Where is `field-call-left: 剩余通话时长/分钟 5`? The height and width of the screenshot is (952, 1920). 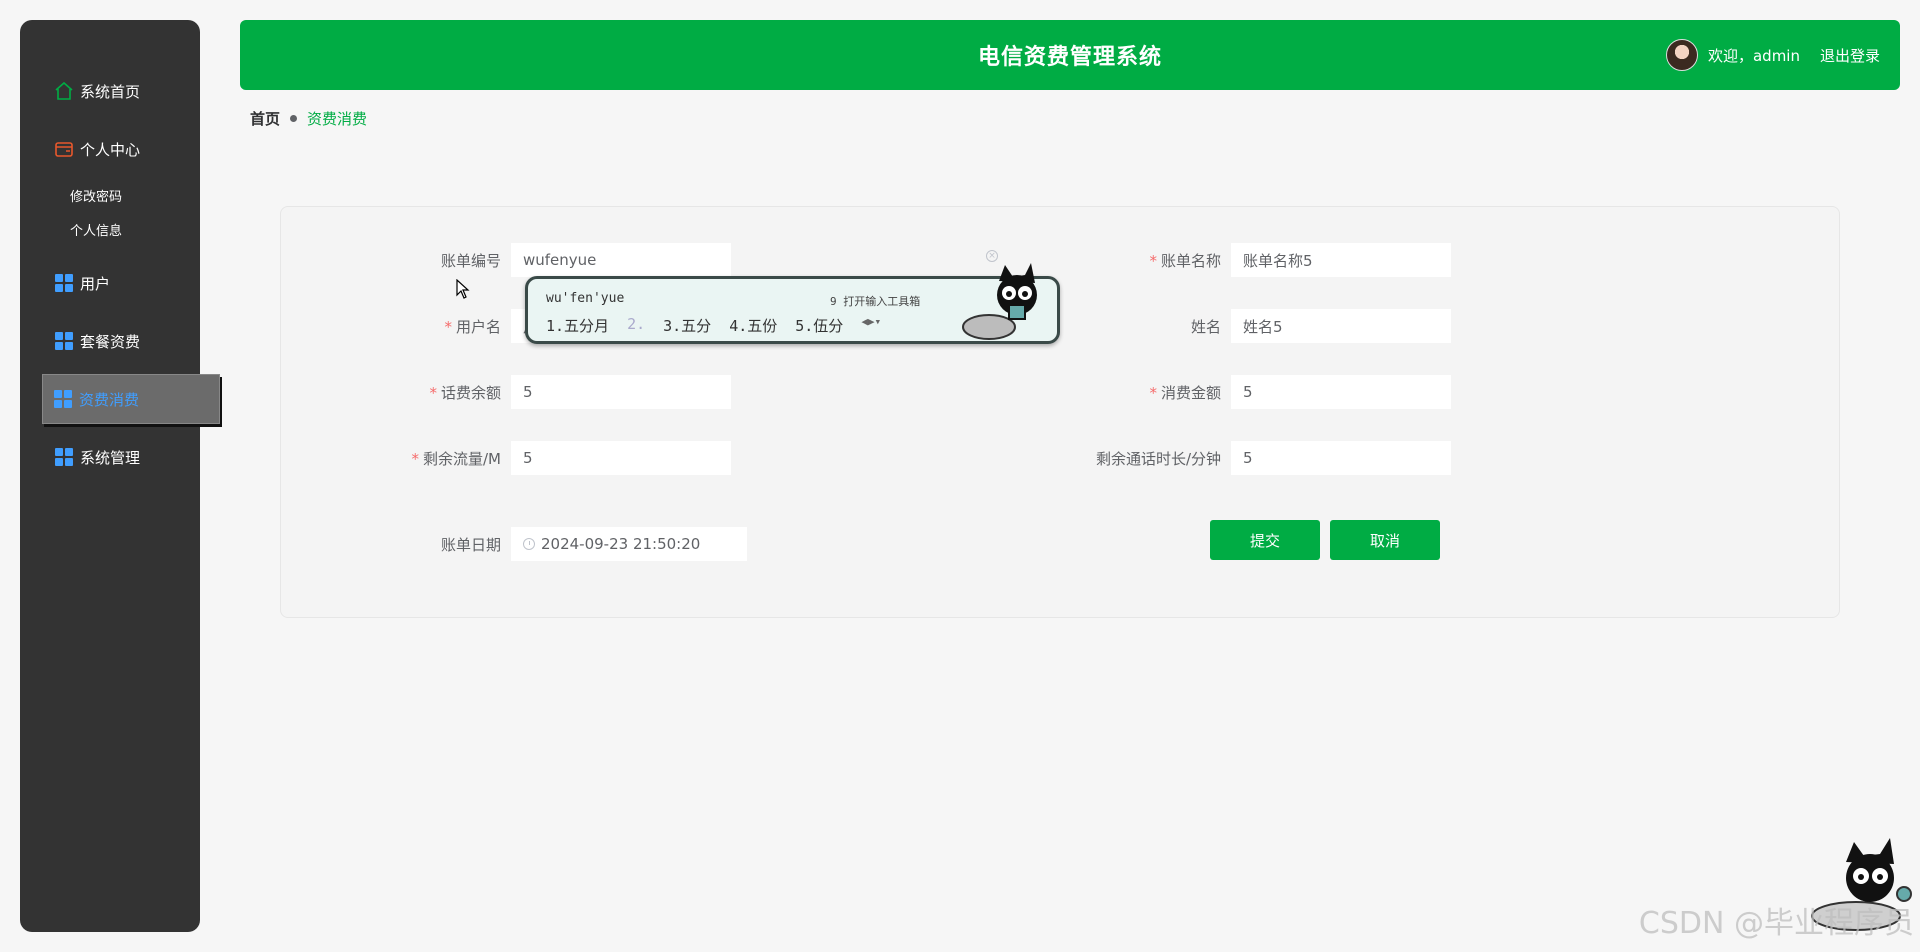 field-call-left: 剩余通话时长/分钟 5 is located at coordinates (1166, 458).